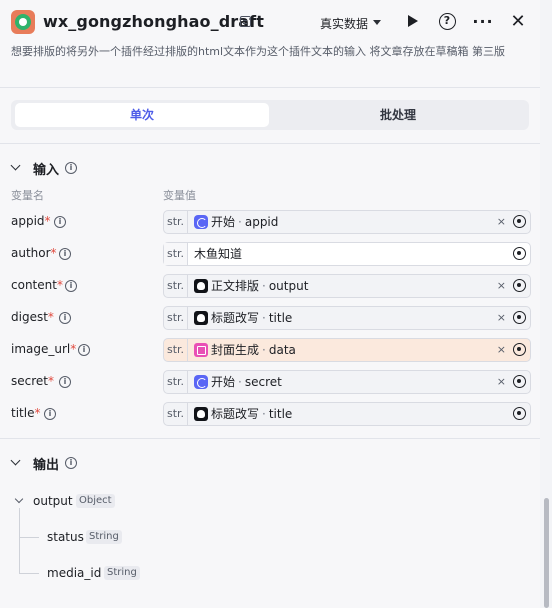  I want to click on close-button: ✕, so click(518, 21).